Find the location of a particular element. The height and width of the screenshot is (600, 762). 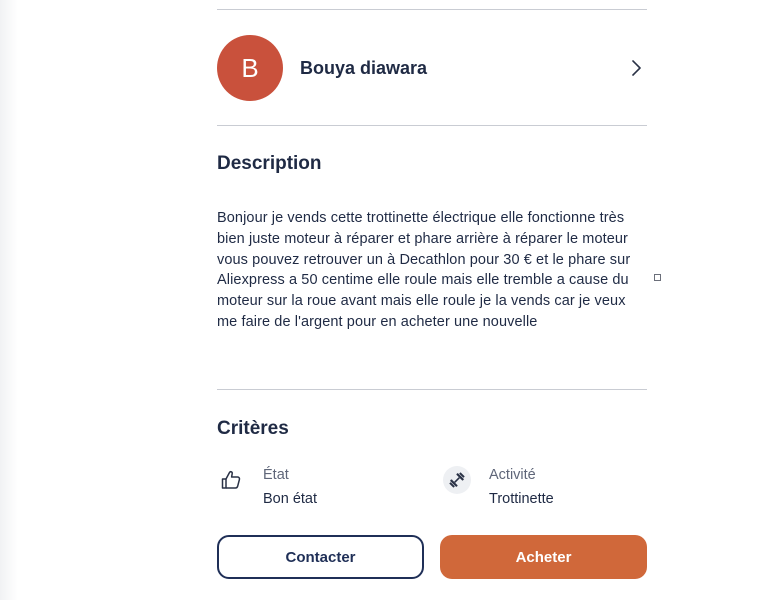

buy-button: Acheter is located at coordinates (543, 557).